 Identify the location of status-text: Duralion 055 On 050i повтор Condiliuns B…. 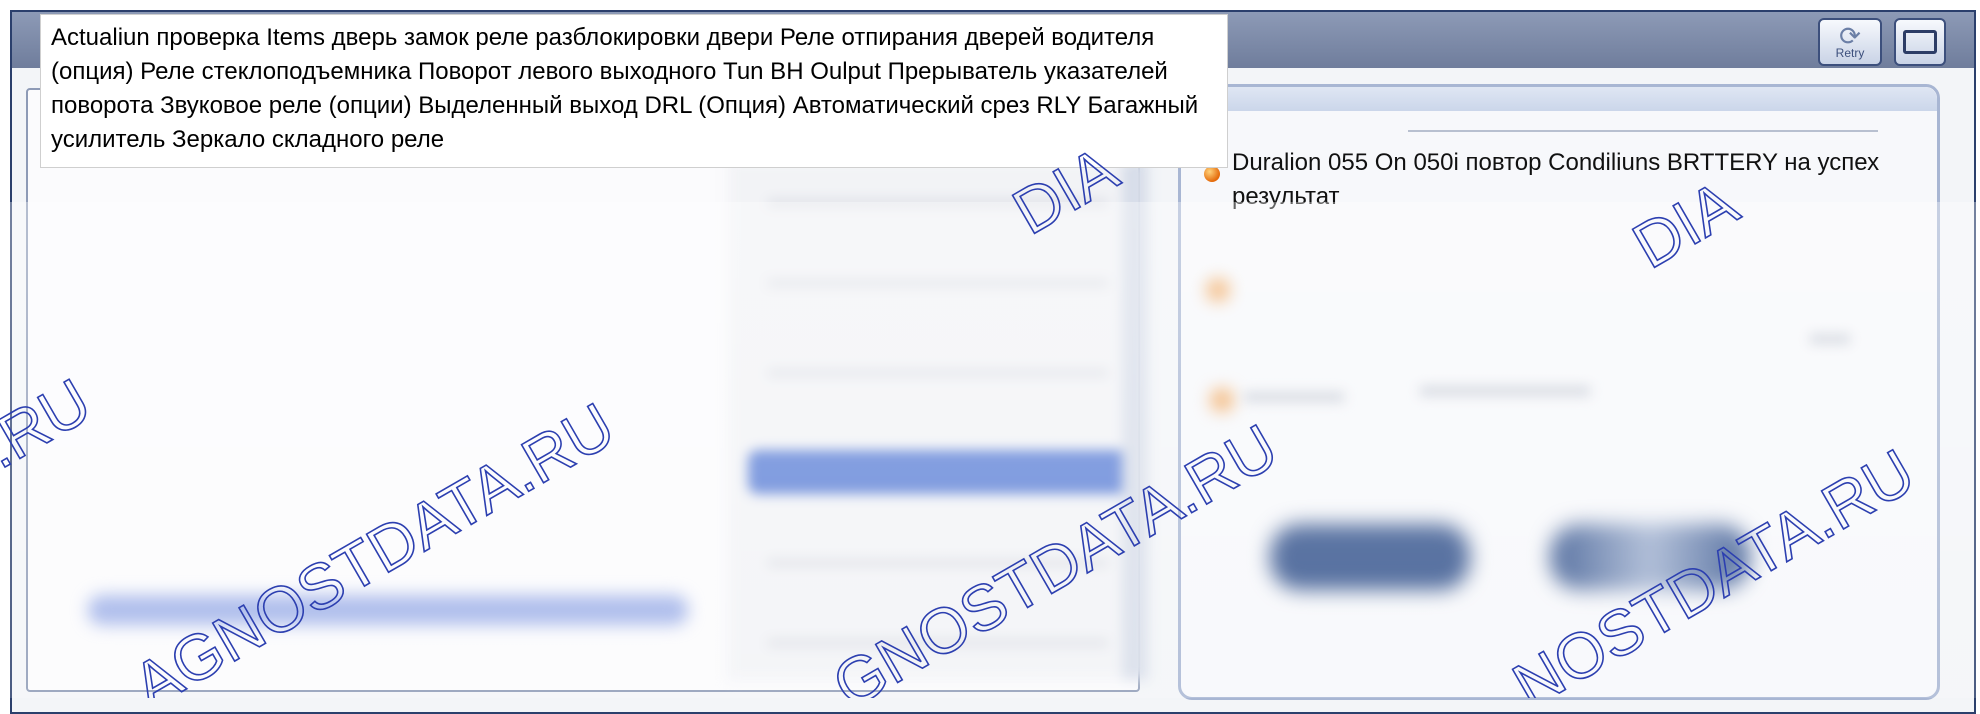
(1556, 179).